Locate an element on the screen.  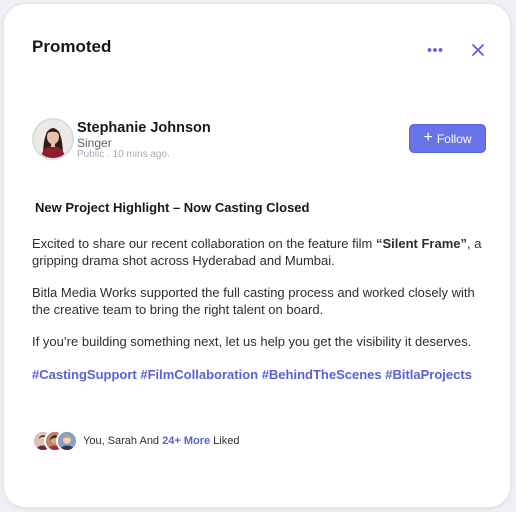
liker-avatar is located at coordinates (67, 441).